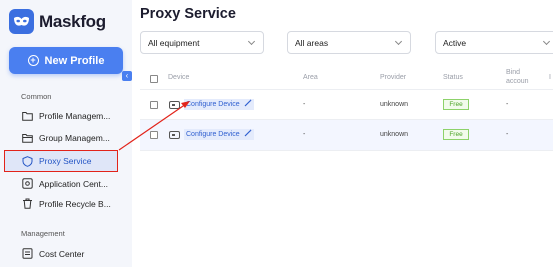 This screenshot has width=553, height=267. Describe the element at coordinates (127, 76) in the screenshot. I see `collapse-sidebar-button: ‹` at that location.